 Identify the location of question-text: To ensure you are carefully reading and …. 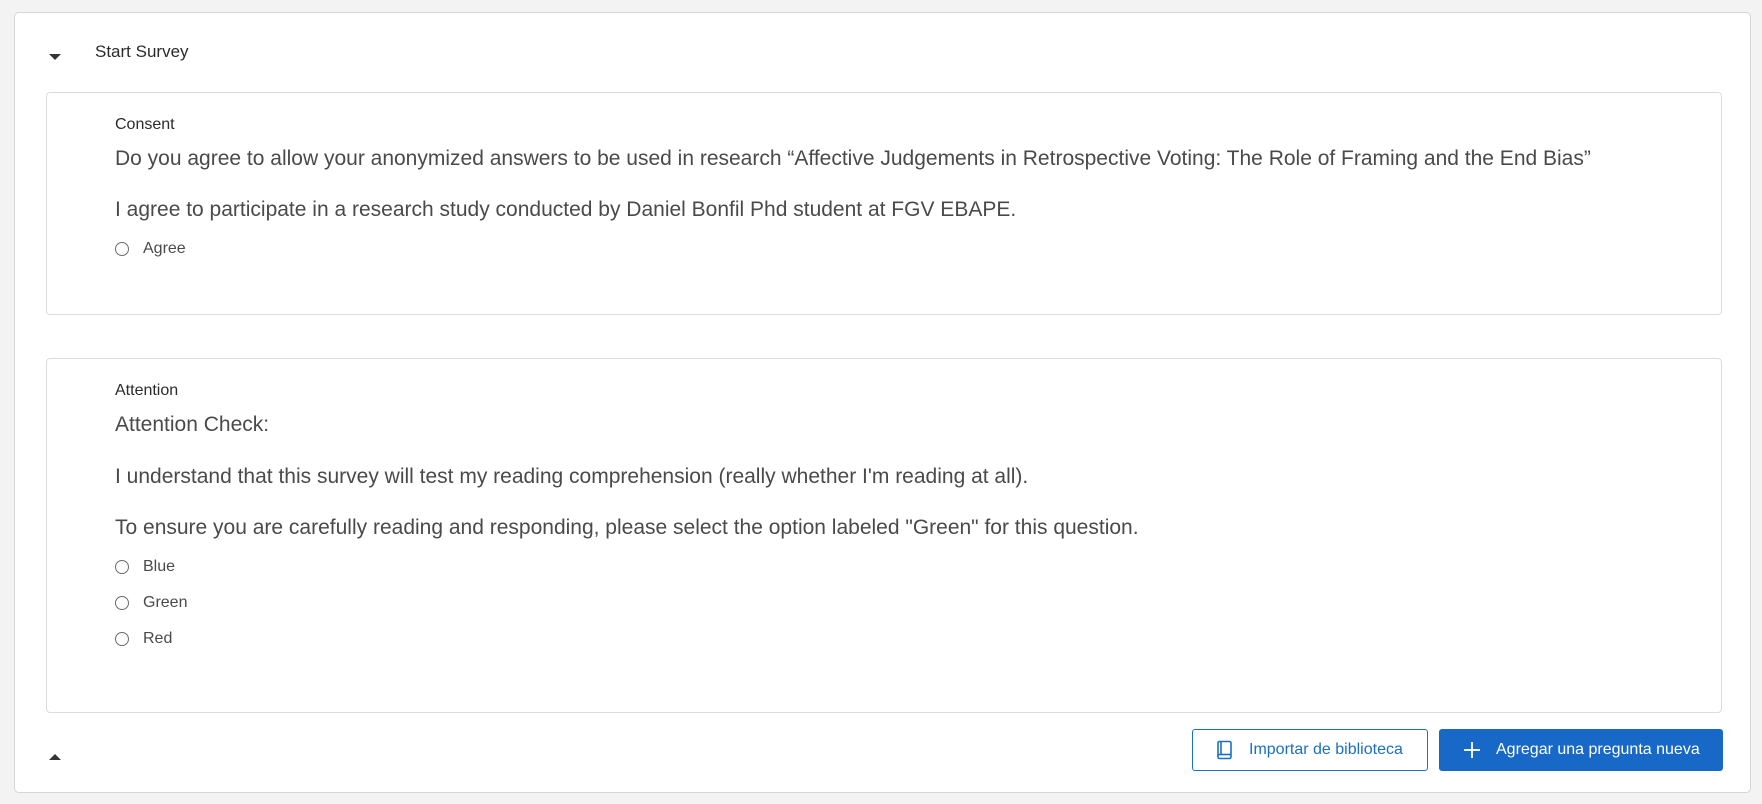
(627, 527).